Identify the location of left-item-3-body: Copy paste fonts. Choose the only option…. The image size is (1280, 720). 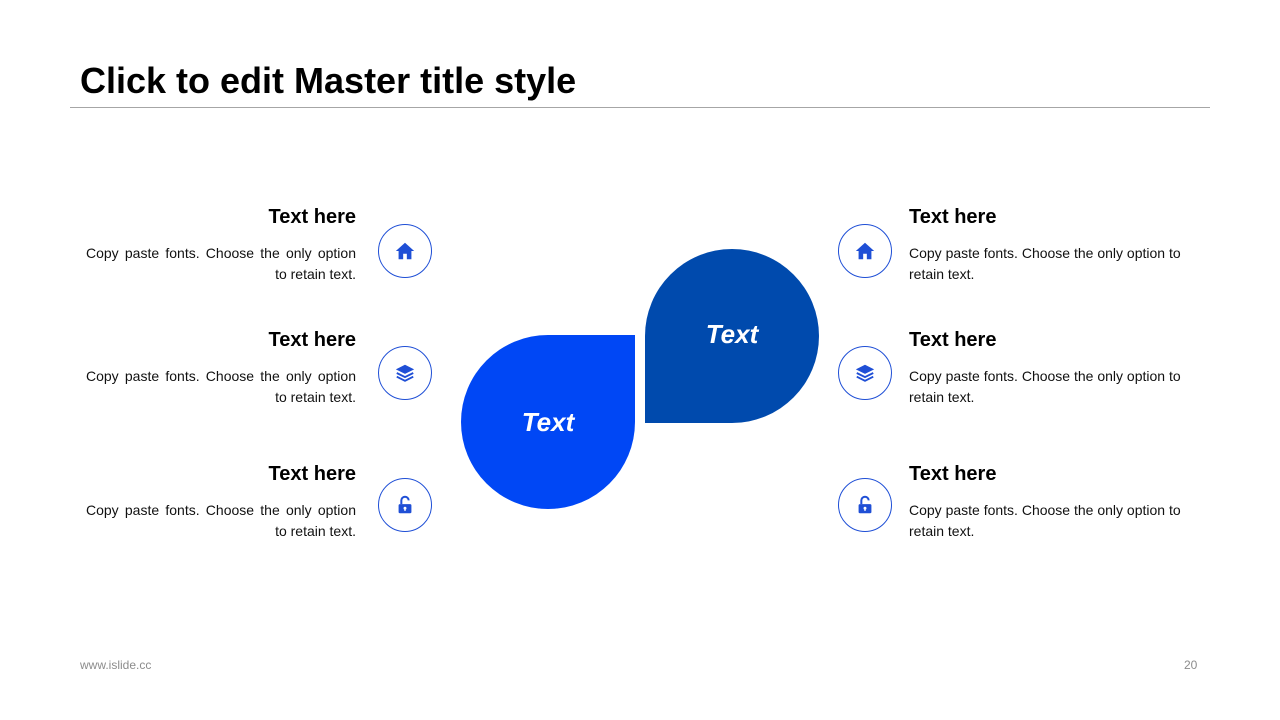
(221, 520).